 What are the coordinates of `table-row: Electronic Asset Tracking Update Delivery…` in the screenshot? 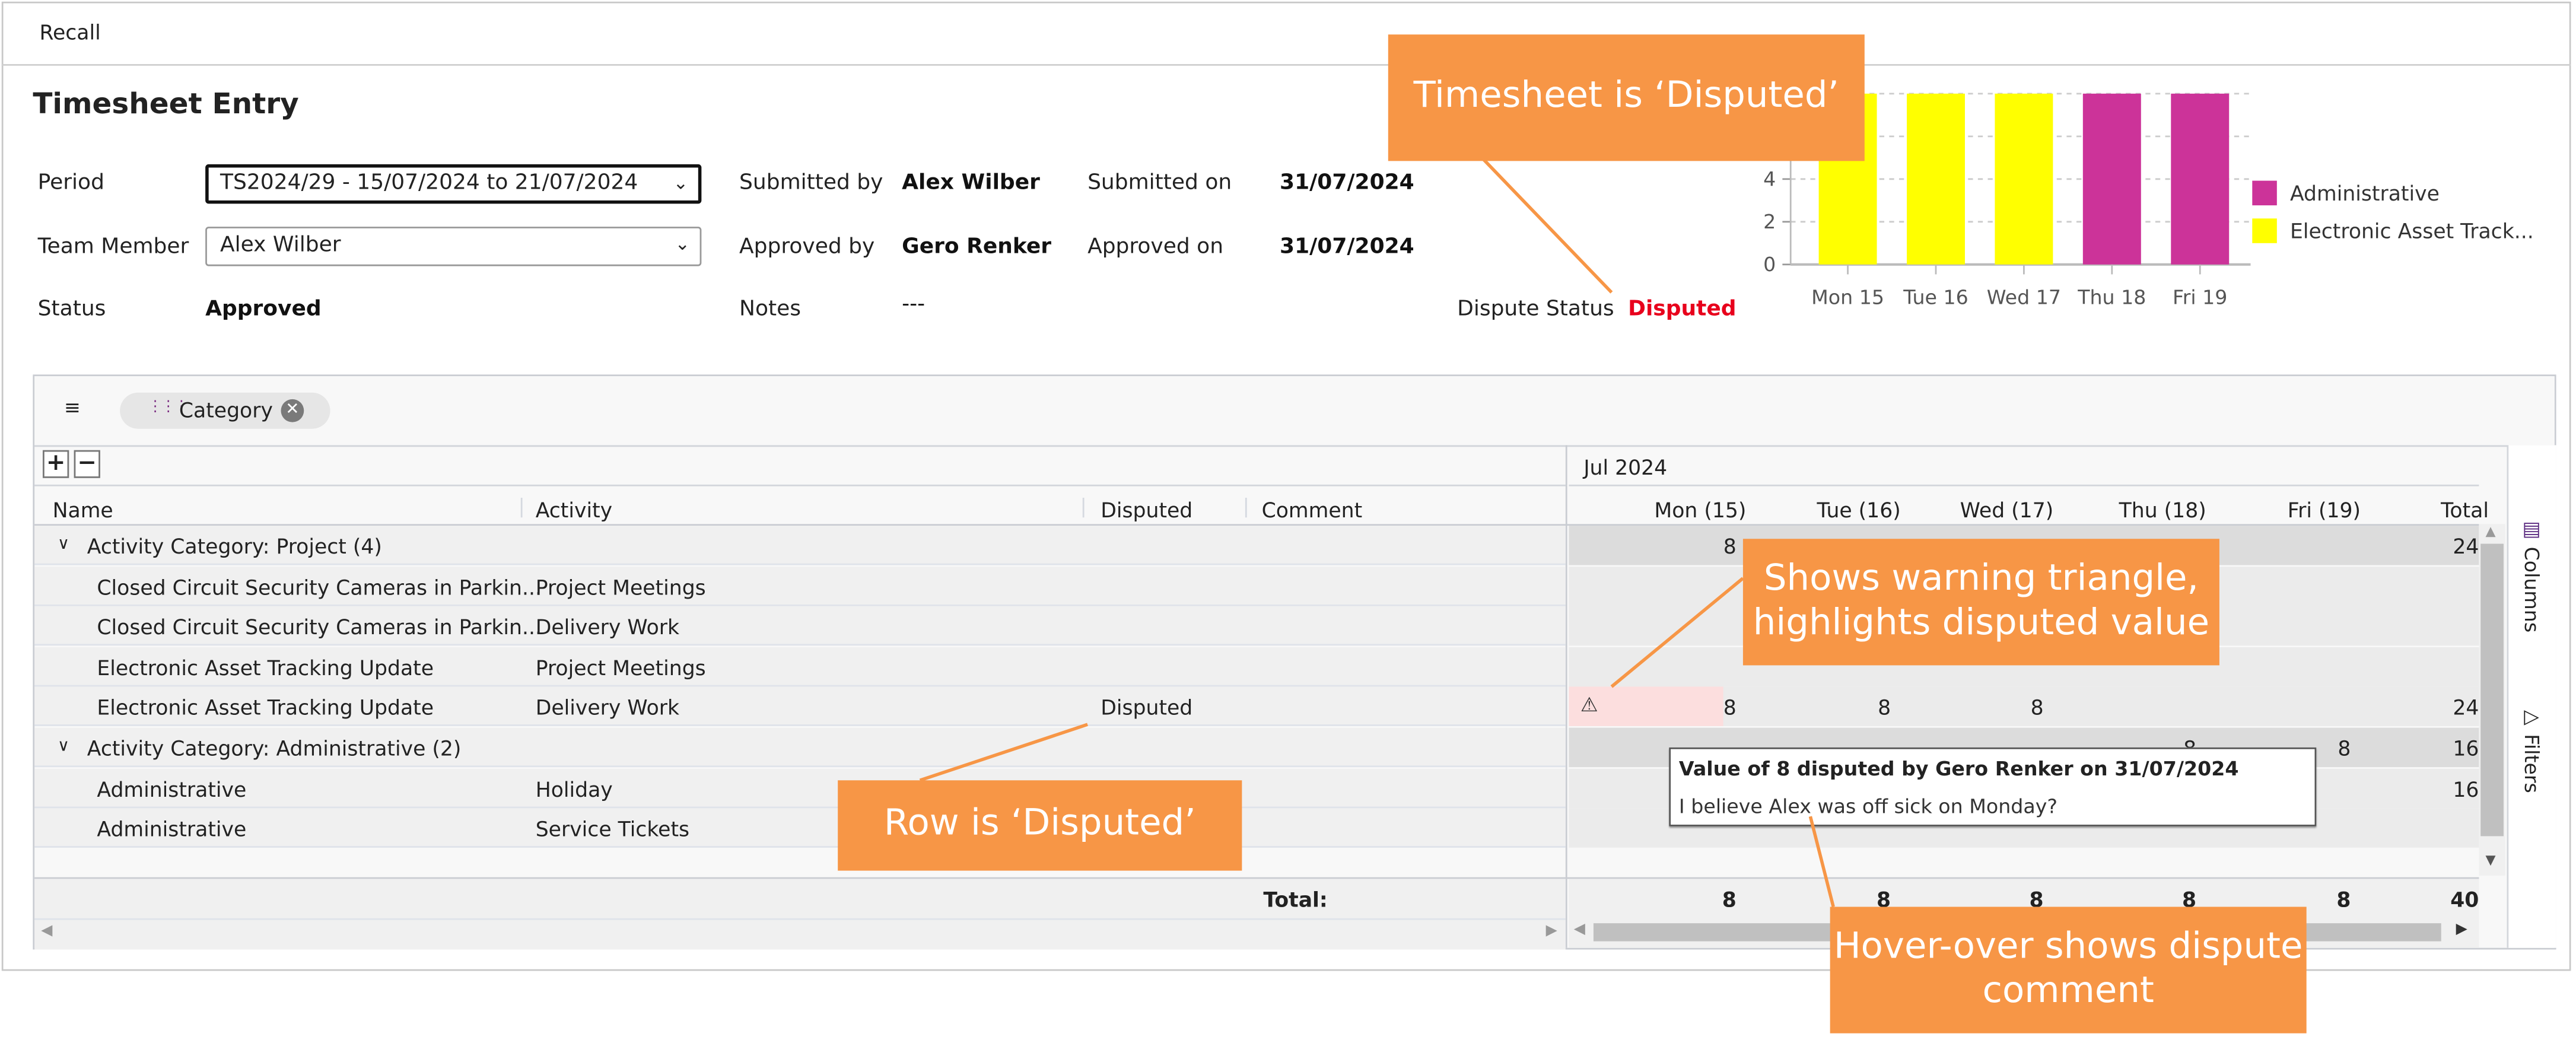 It's located at (800, 707).